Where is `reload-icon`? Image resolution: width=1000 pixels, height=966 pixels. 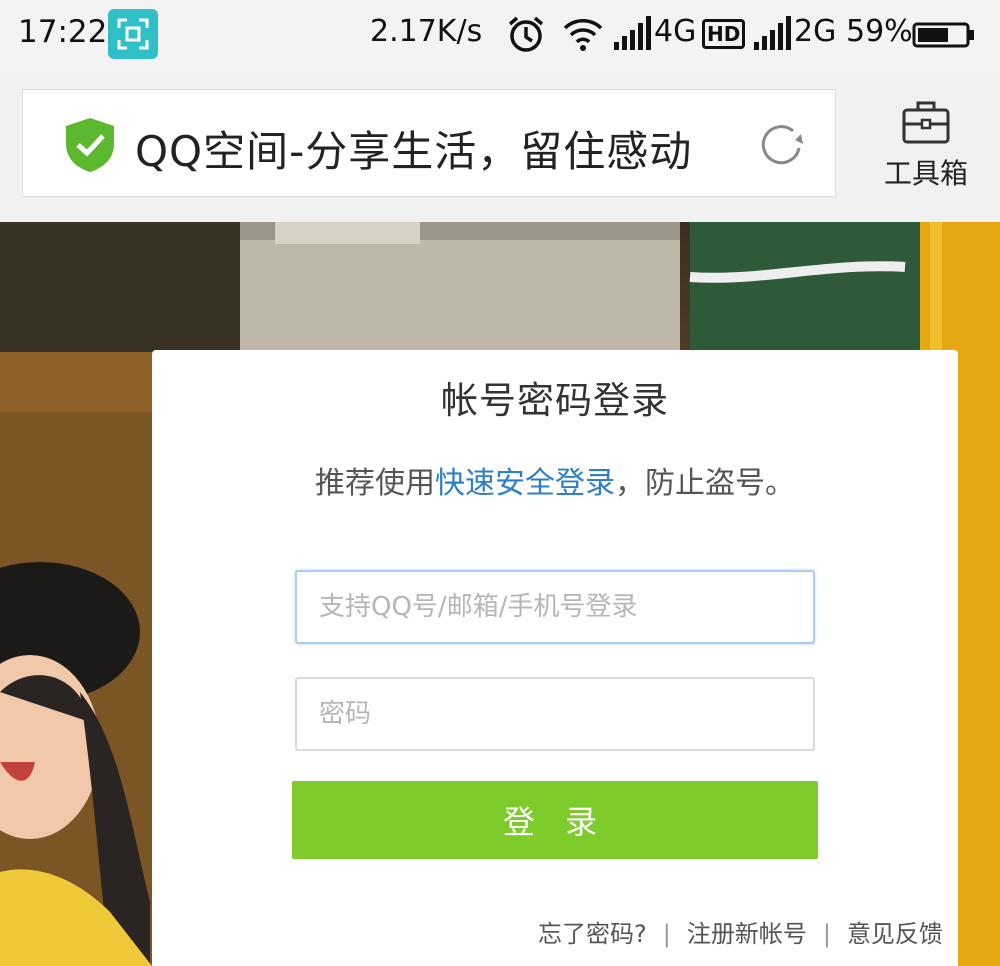
reload-icon is located at coordinates (782, 147).